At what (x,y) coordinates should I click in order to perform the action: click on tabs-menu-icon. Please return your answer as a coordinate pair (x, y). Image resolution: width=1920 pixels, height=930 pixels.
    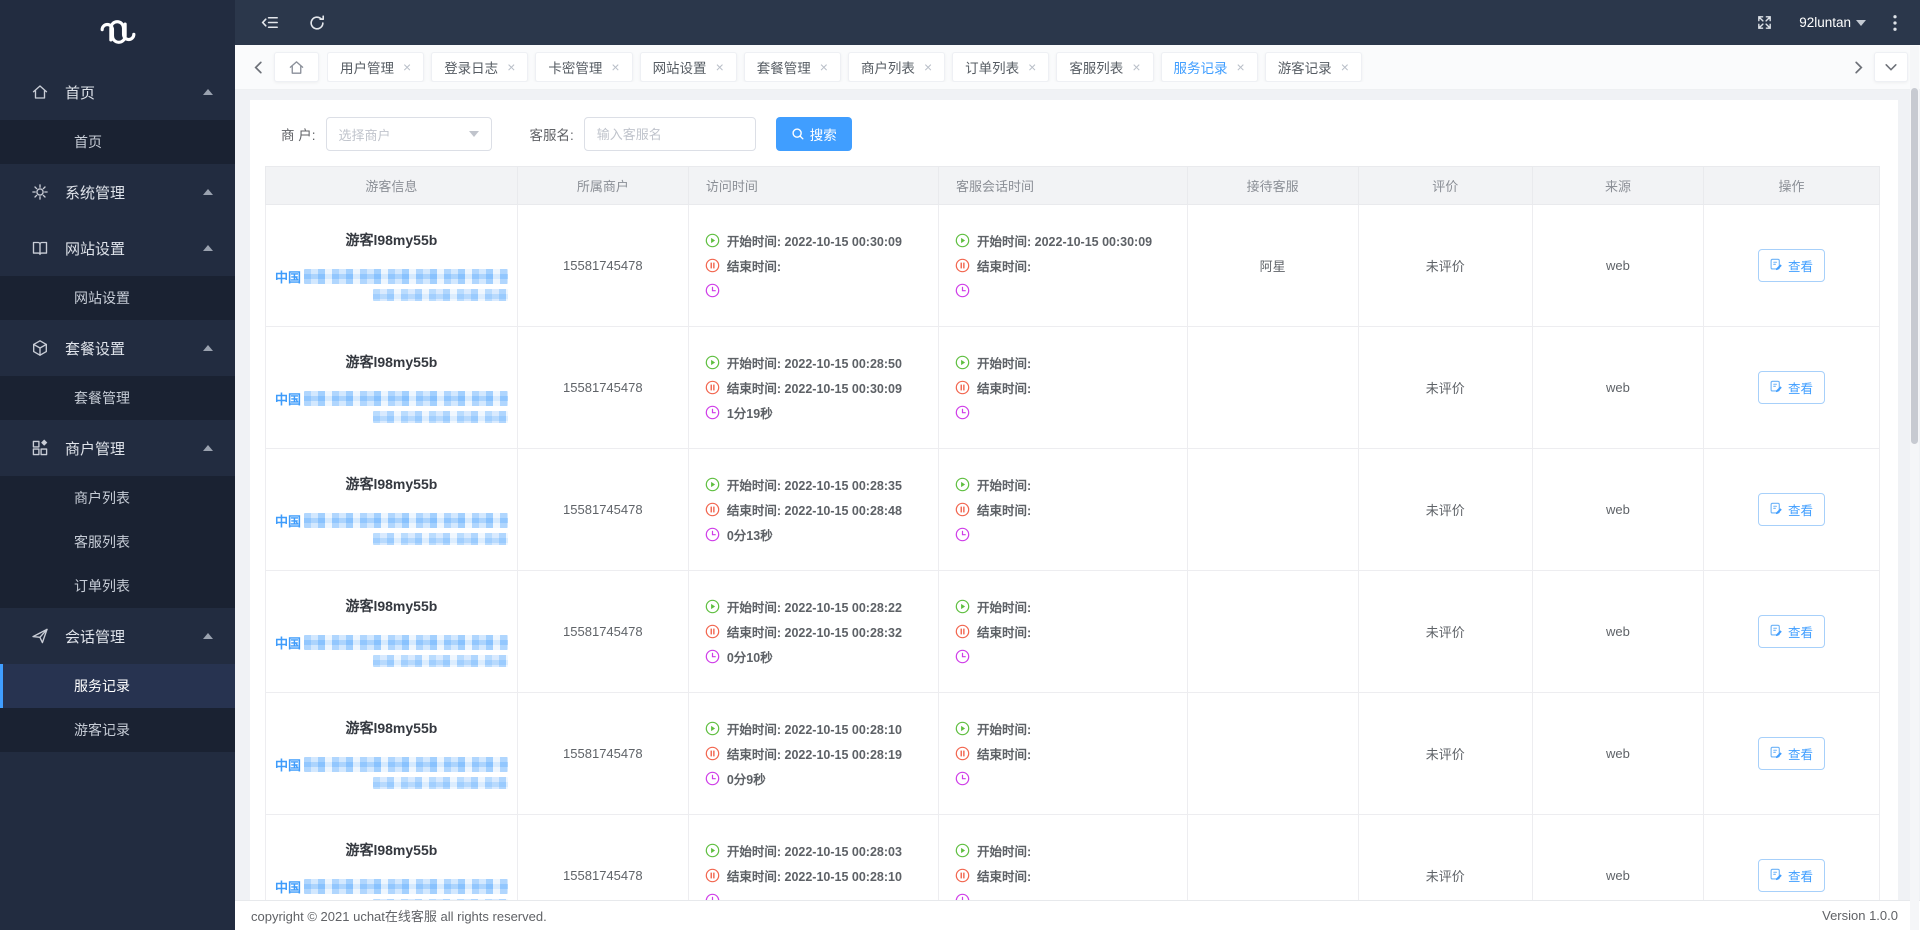
    Looking at the image, I should click on (1891, 67).